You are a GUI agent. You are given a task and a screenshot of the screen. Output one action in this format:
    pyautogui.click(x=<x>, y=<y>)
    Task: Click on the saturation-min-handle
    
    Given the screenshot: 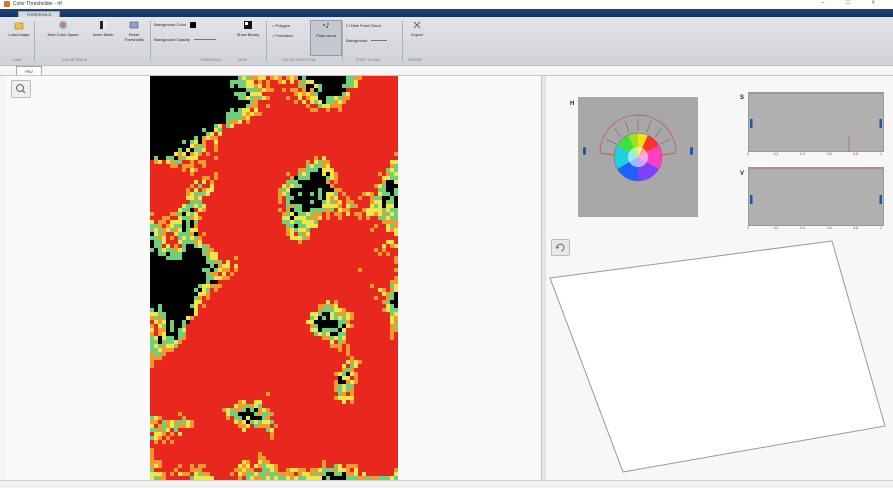 What is the action you would take?
    pyautogui.click(x=751, y=123)
    